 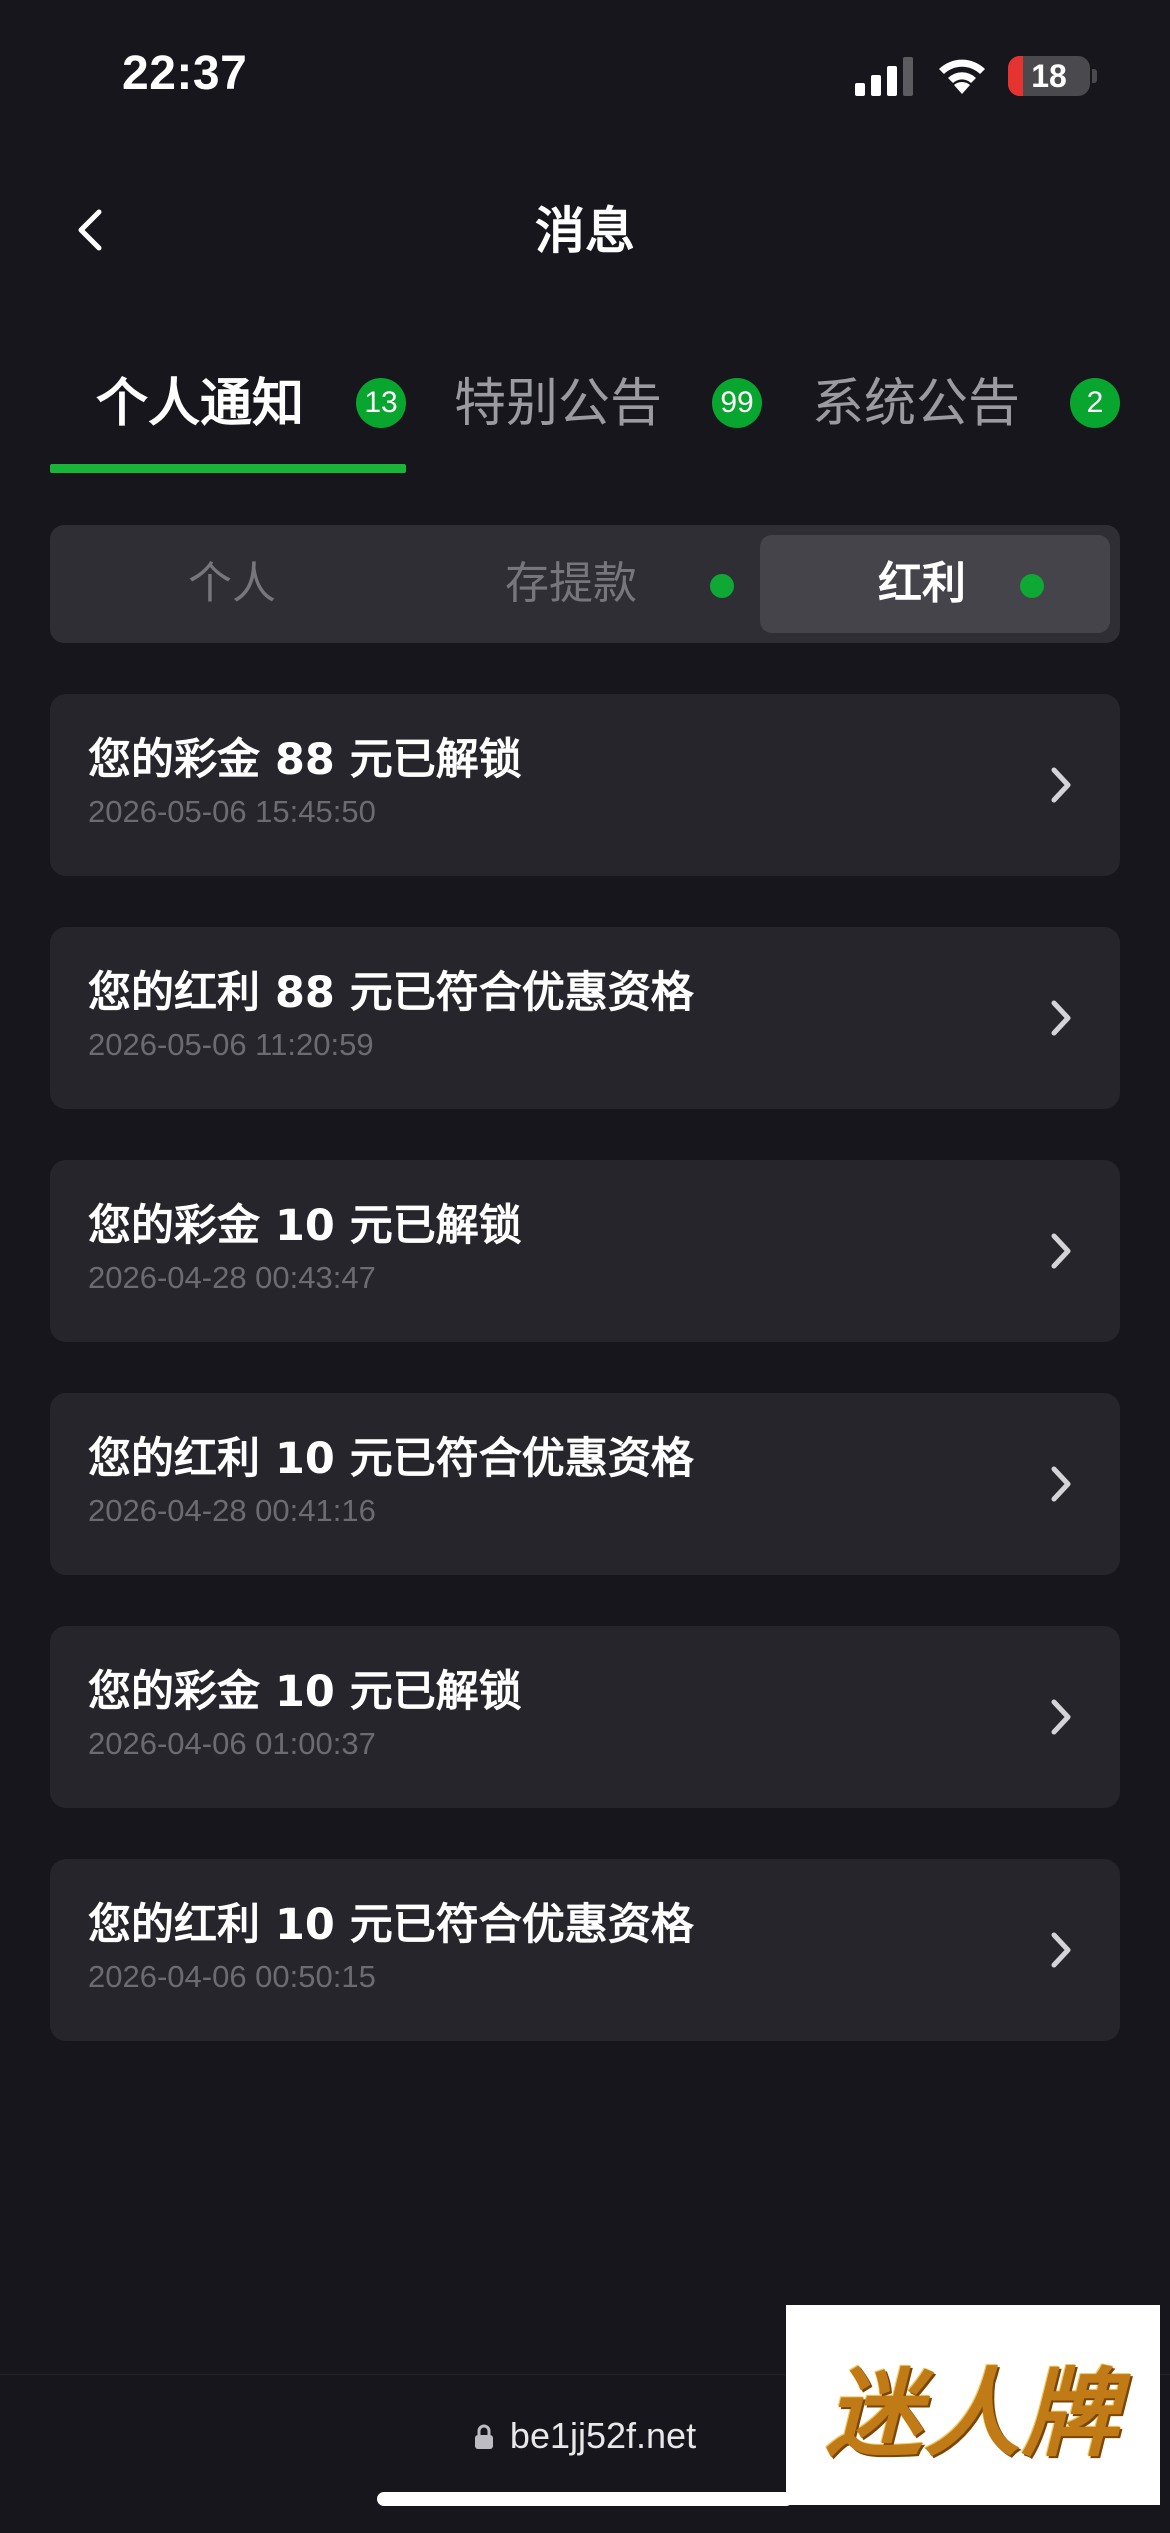 I want to click on message-item: 您的彩金 10 元已解锁 2026-04-06 01:00:37, so click(x=585, y=1717).